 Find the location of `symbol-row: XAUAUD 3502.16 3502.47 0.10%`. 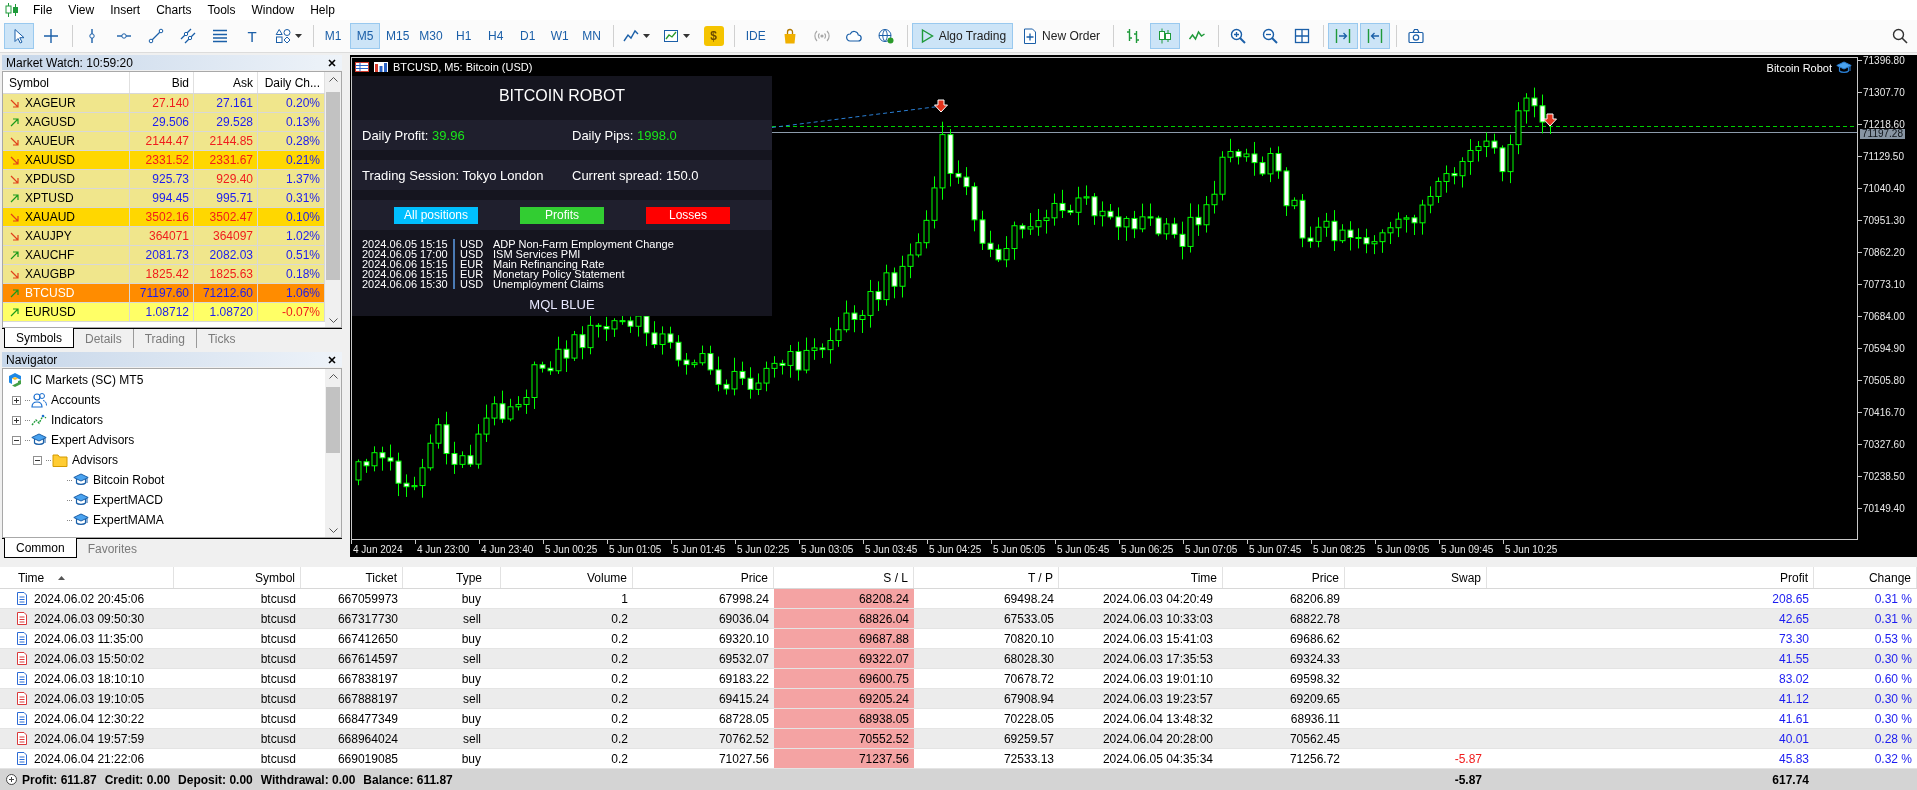

symbol-row: XAUAUD 3502.16 3502.47 0.10% is located at coordinates (164, 217).